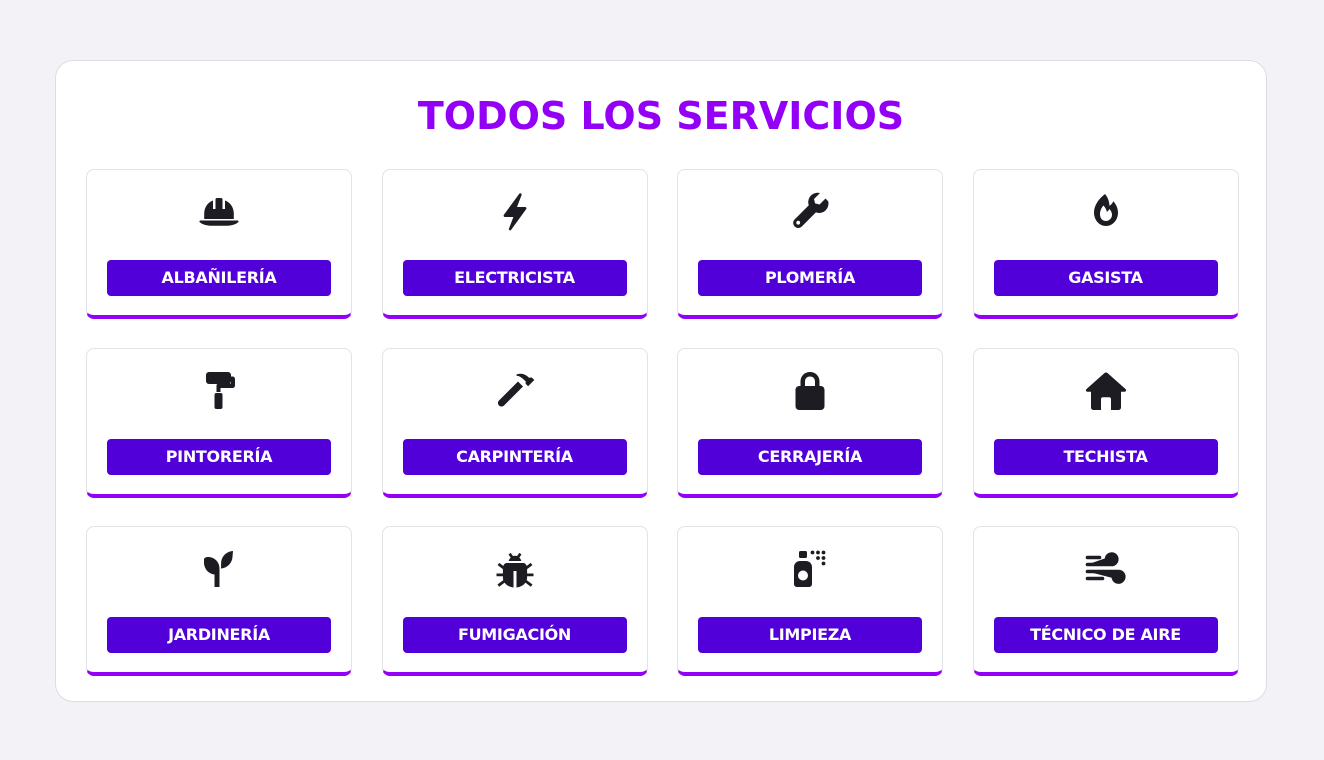 The height and width of the screenshot is (760, 1324). What do you see at coordinates (219, 212) in the screenshot?
I see `hard-hat-icon` at bounding box center [219, 212].